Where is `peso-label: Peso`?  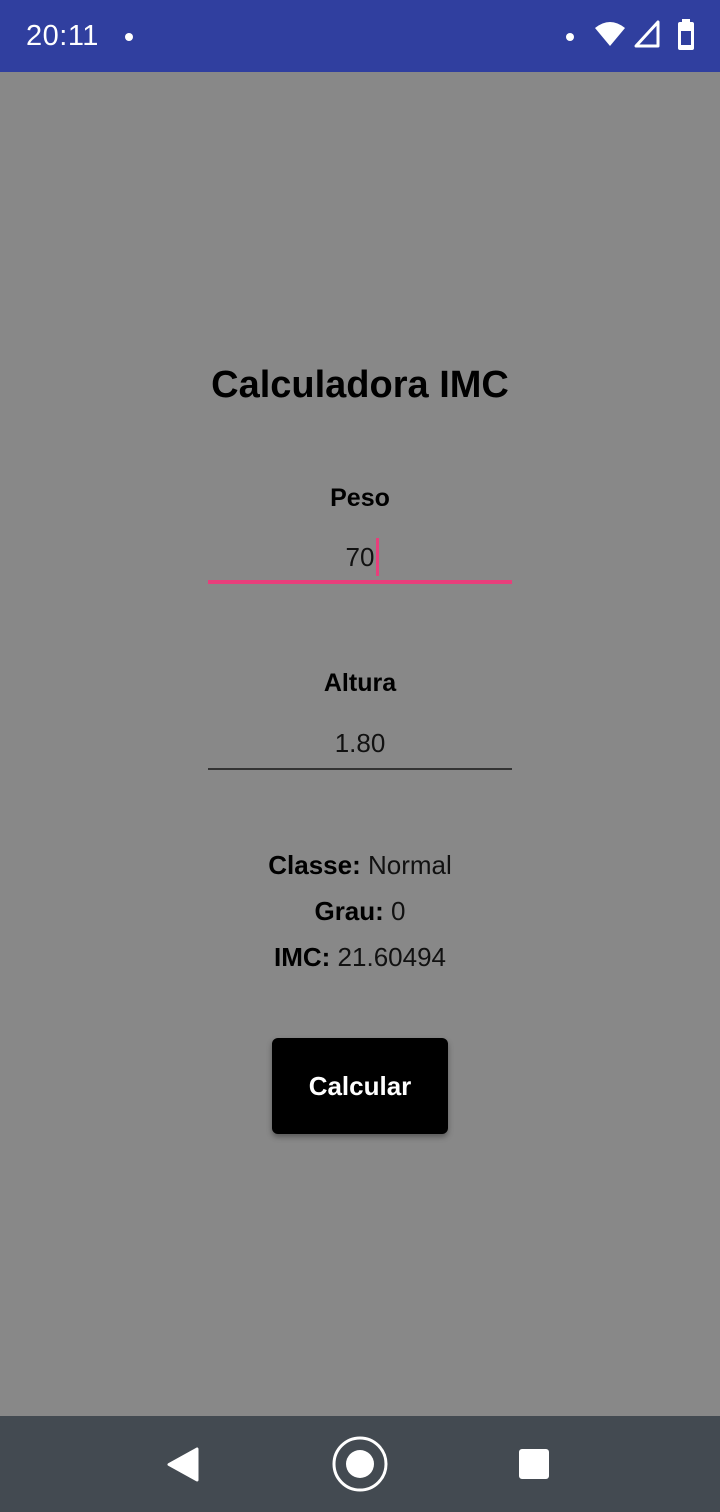 peso-label: Peso is located at coordinates (360, 498).